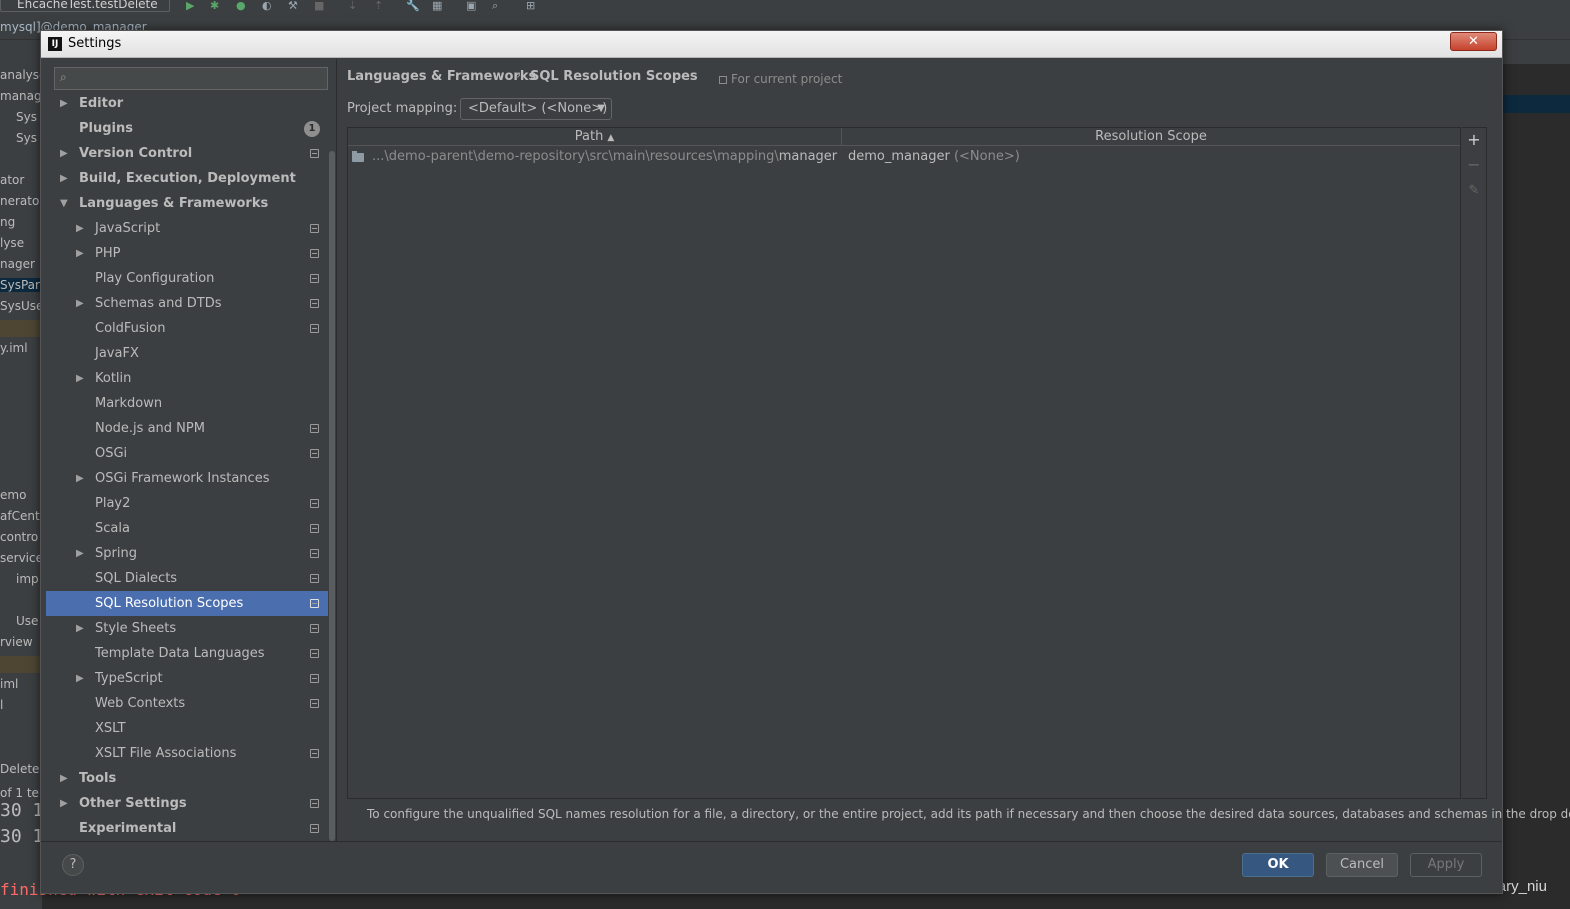 The width and height of the screenshot is (1570, 909). I want to click on tree-fragment: iml, so click(9, 684).